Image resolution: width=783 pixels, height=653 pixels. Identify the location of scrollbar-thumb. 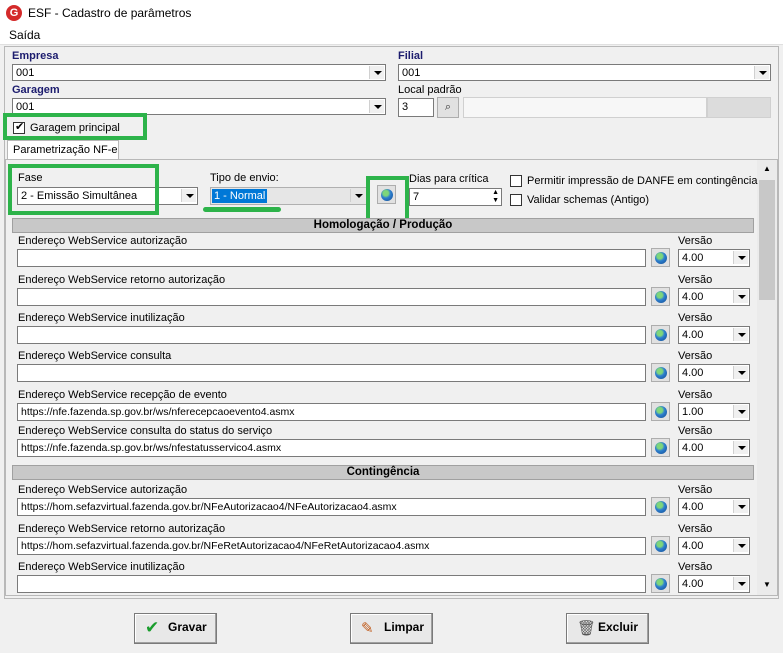
(767, 240).